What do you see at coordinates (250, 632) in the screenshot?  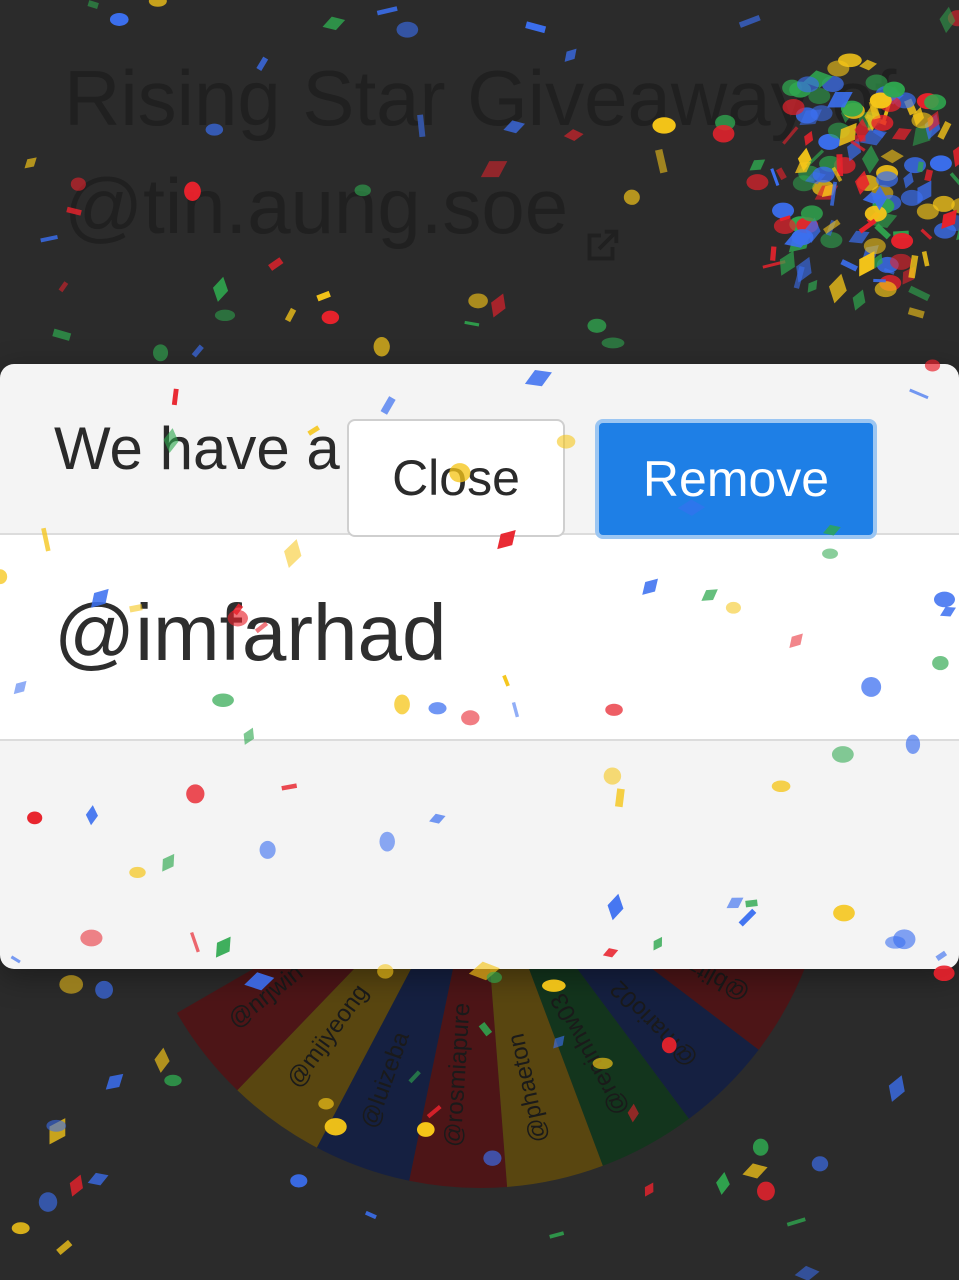 I see `winner-name: @imfarhad` at bounding box center [250, 632].